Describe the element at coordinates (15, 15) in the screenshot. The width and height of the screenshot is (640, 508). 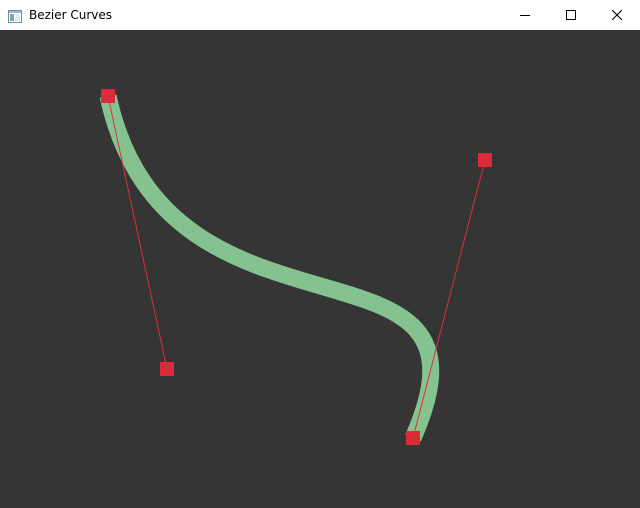
I see `app-window-icon` at that location.